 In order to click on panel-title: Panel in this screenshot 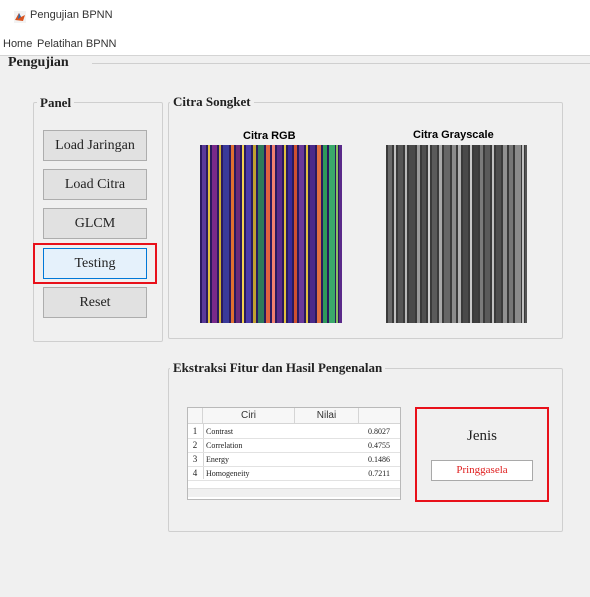, I will do `click(56, 103)`.